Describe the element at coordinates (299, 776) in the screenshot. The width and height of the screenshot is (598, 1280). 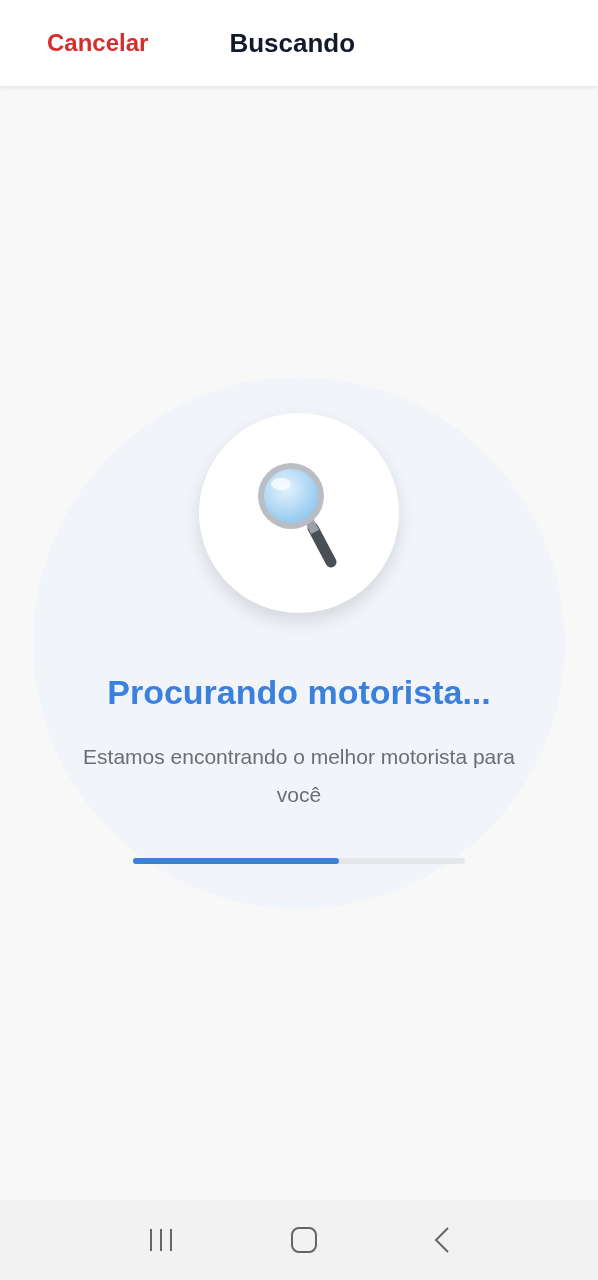
I see `searching-message: Estamos encontrando o melhor motorista para você` at that location.